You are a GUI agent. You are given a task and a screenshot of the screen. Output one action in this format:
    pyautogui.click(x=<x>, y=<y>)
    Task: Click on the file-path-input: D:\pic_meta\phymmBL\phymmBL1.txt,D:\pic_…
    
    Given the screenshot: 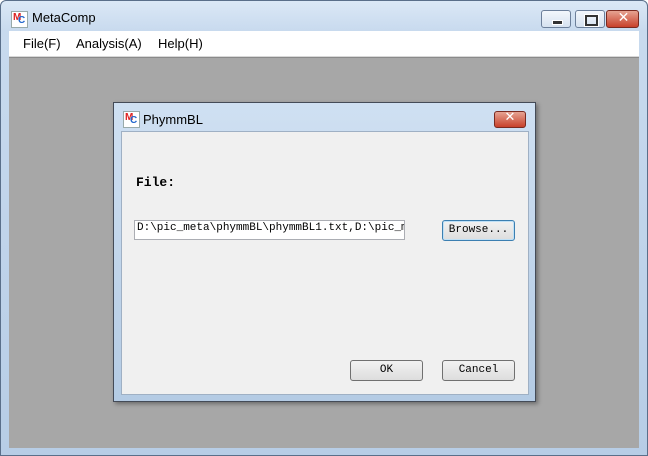 What is the action you would take?
    pyautogui.click(x=269, y=230)
    